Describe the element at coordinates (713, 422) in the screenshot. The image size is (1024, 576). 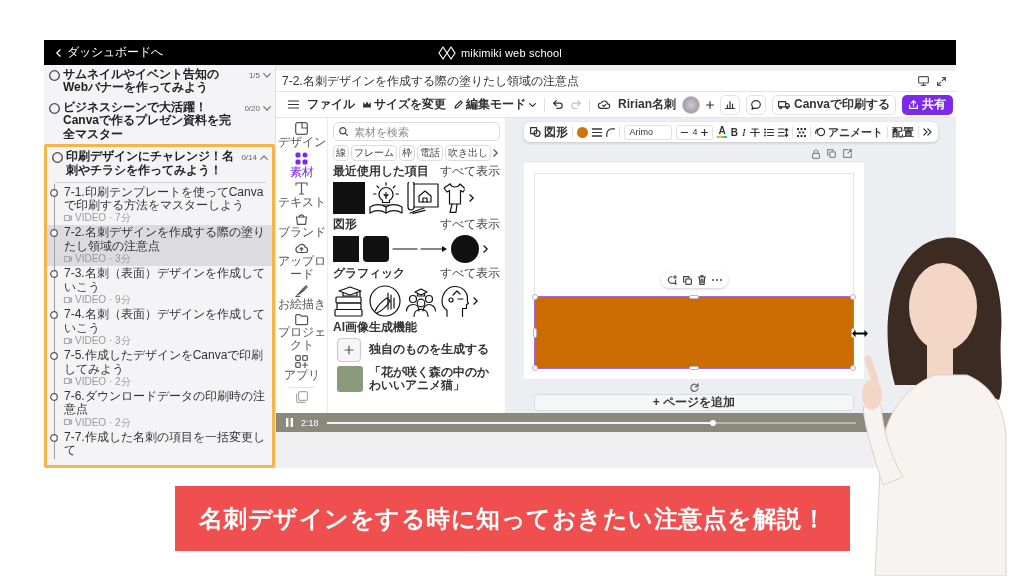
I see `progress-thumb` at that location.